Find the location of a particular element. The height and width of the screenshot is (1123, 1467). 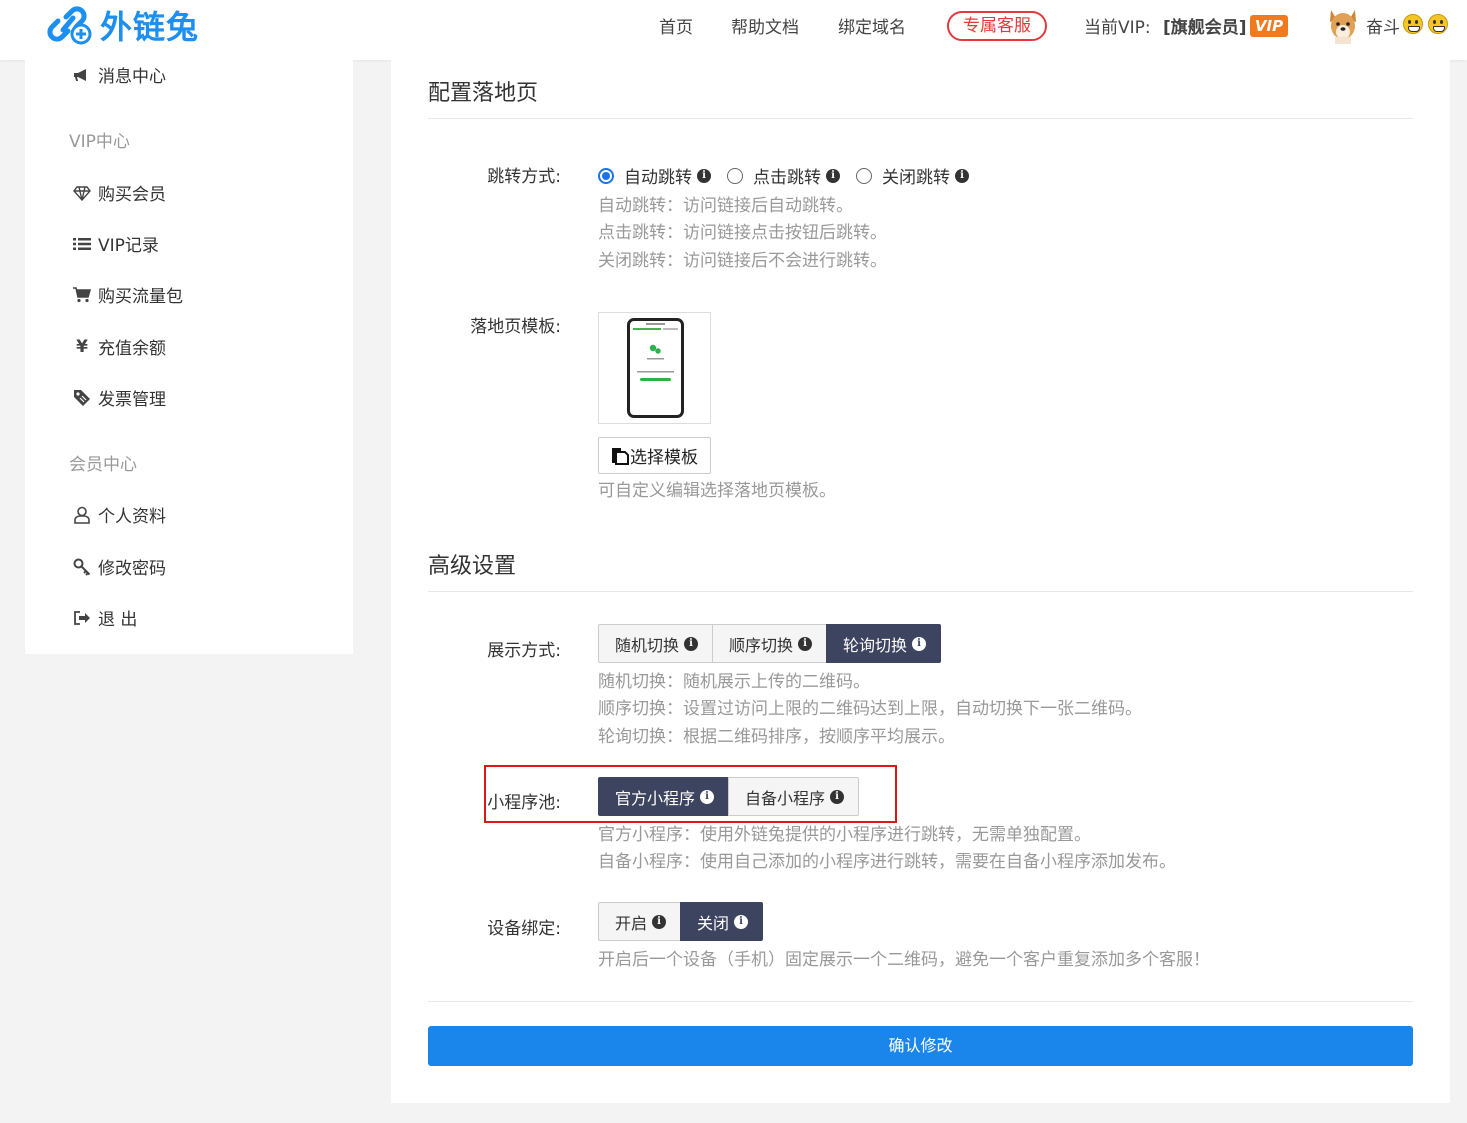

button-label: 顺序切换 is located at coordinates (761, 645).